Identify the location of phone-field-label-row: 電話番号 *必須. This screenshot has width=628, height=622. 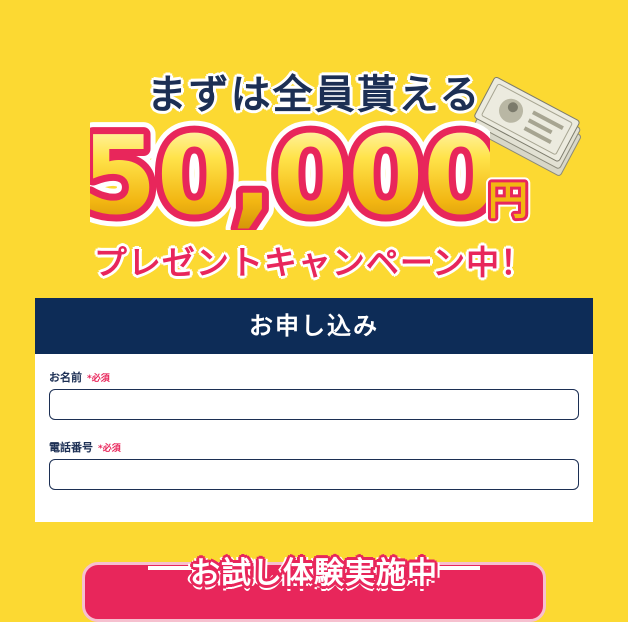
(314, 448).